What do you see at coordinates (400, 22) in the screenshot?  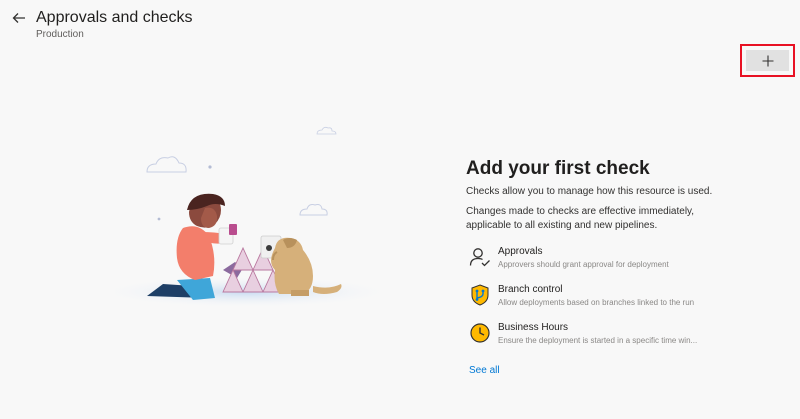 I see `page-header: Approvals and checks Production` at bounding box center [400, 22].